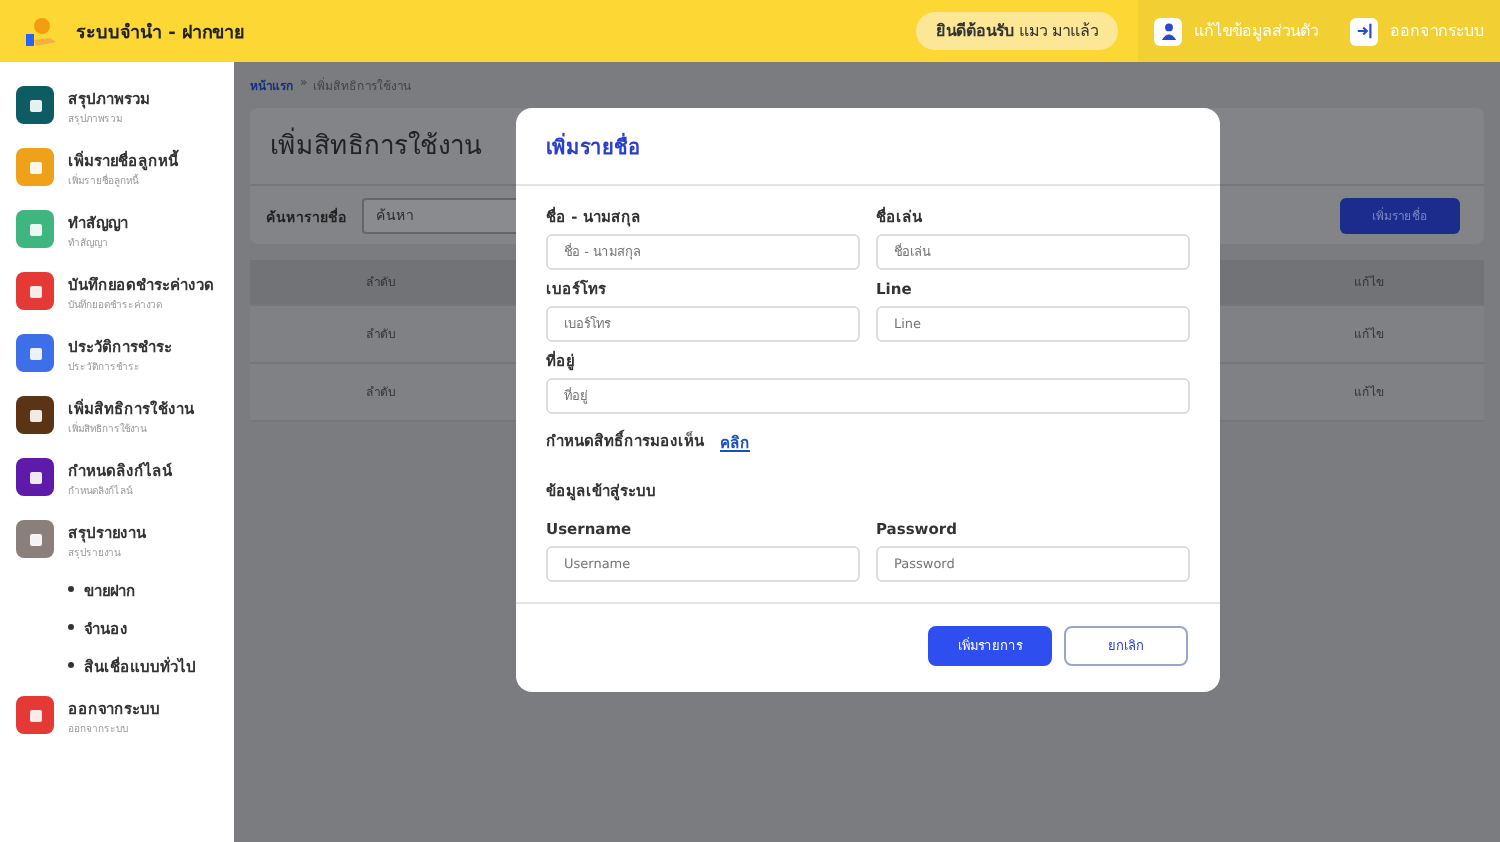 This screenshot has width=1500, height=842. What do you see at coordinates (593, 146) in the screenshot?
I see `dialog-title: เพิ่มรายชื่อ` at bounding box center [593, 146].